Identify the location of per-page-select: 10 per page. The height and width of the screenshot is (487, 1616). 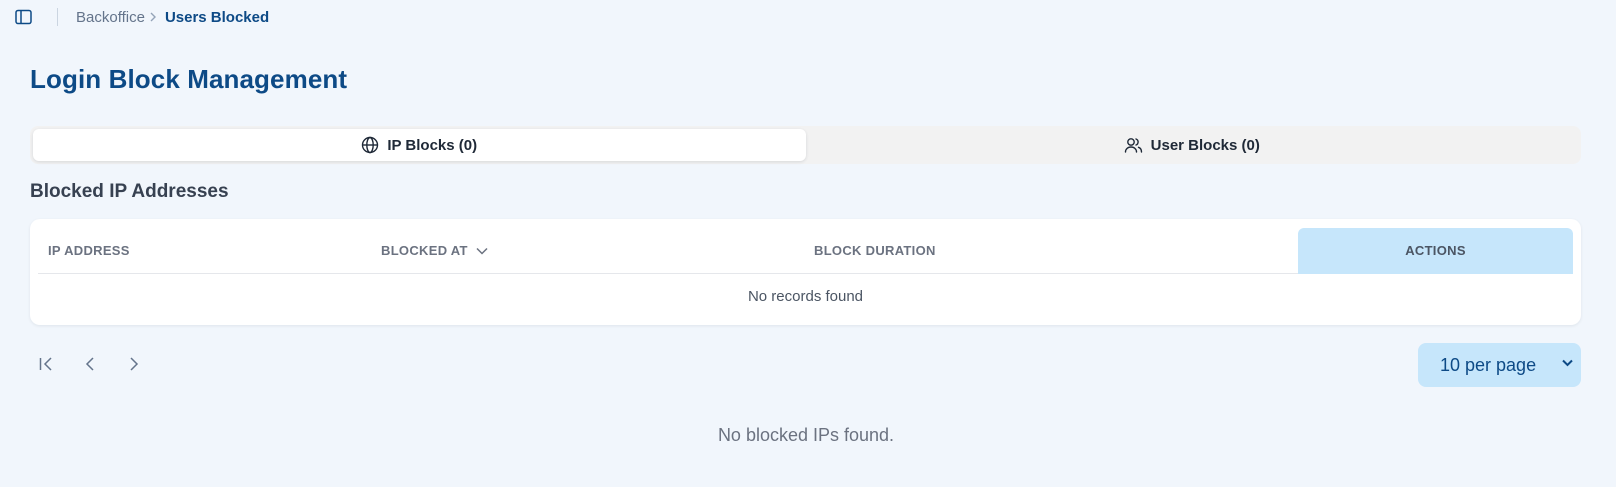
(1499, 365).